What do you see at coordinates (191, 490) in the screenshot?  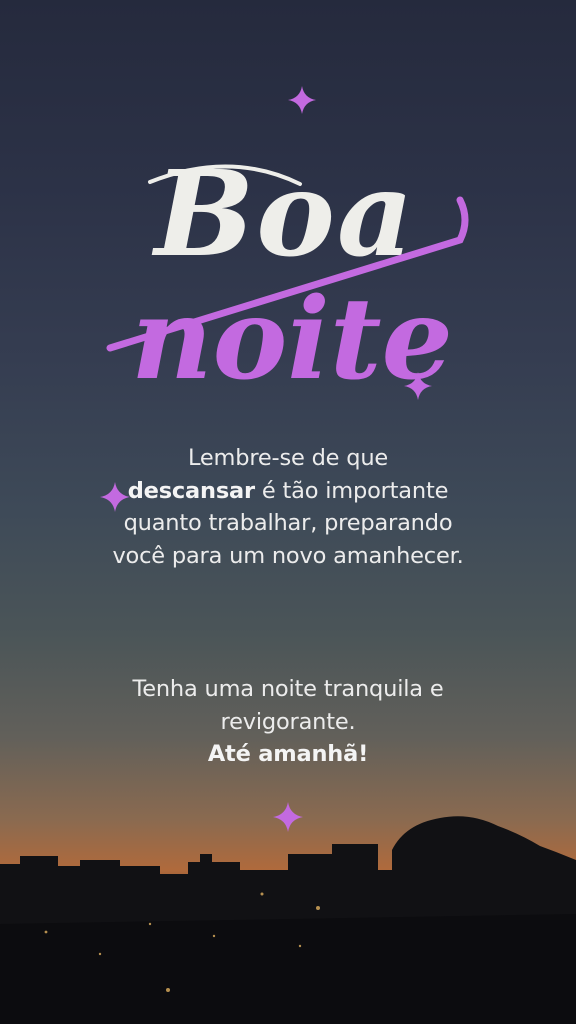 I see `message-emphasis: descansar` at bounding box center [191, 490].